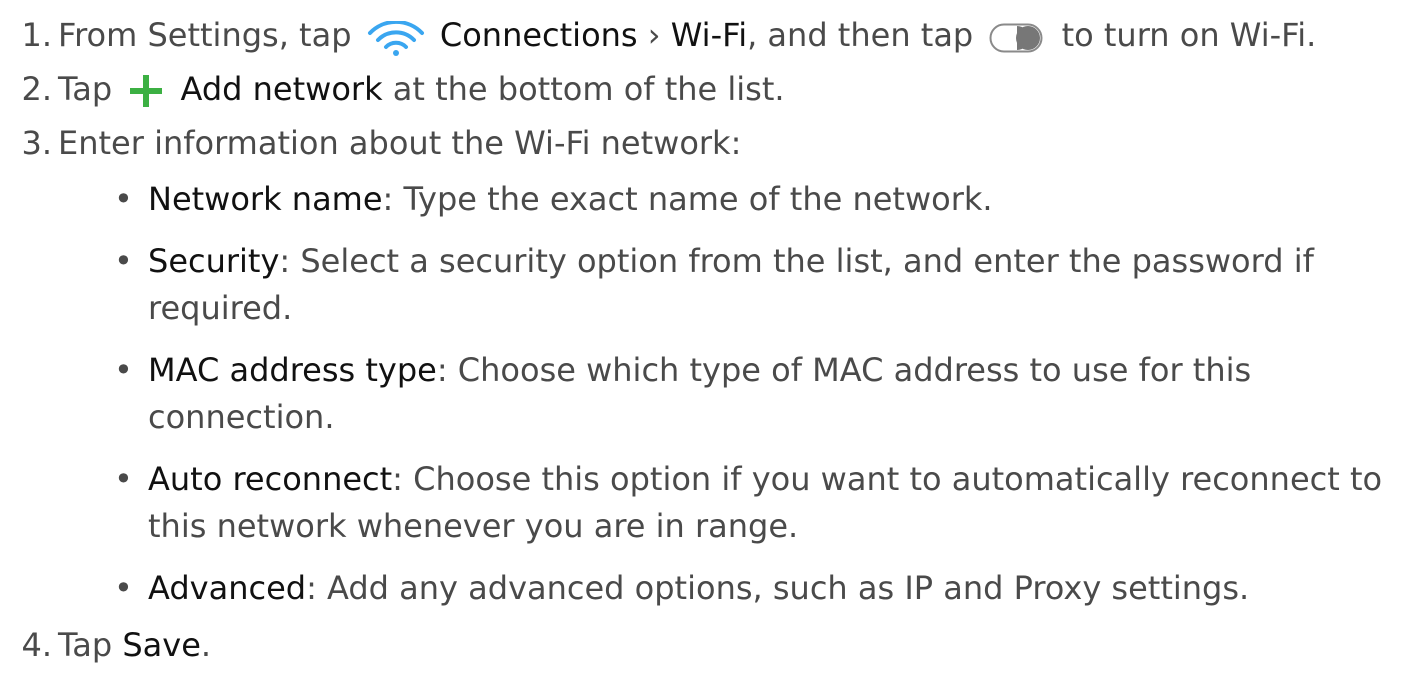 The image size is (1414, 684). I want to click on step-text-post: ., so click(206, 645).